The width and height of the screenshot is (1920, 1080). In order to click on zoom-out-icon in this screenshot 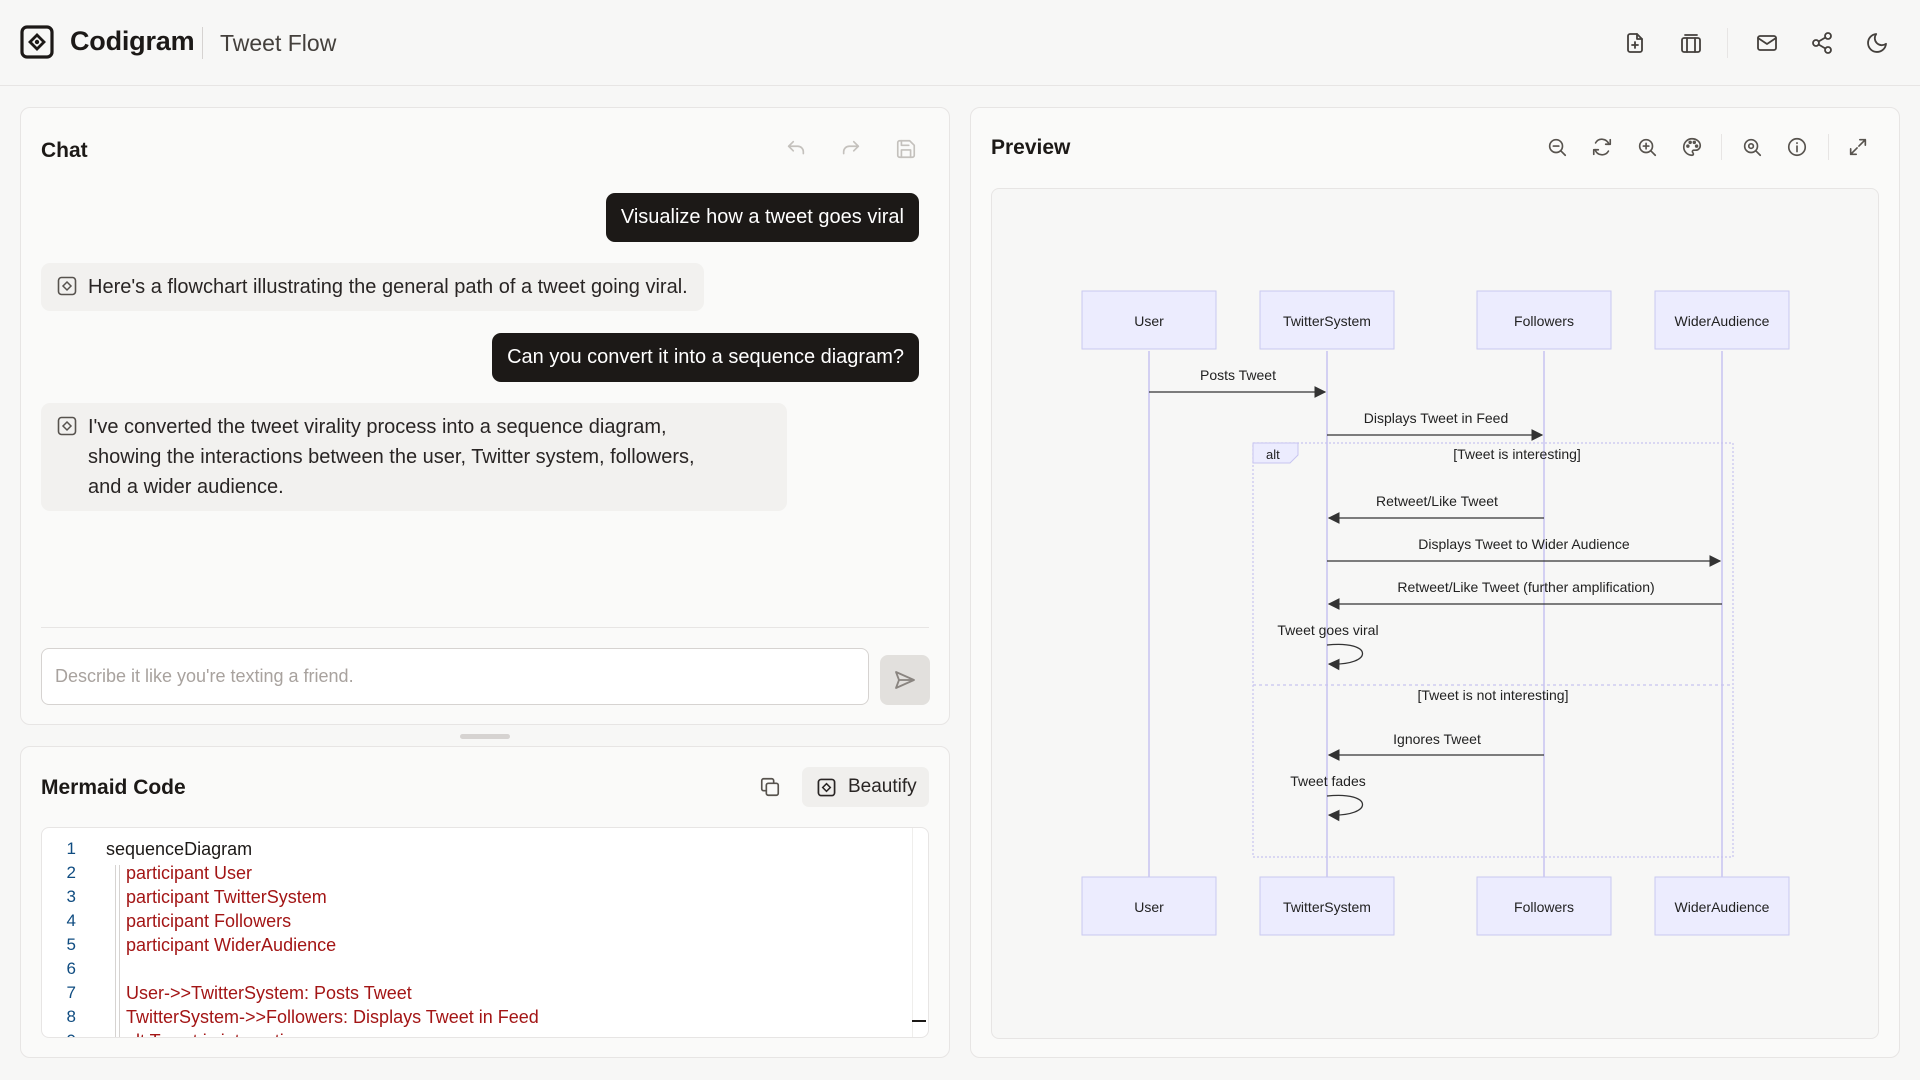, I will do `click(1557, 147)`.